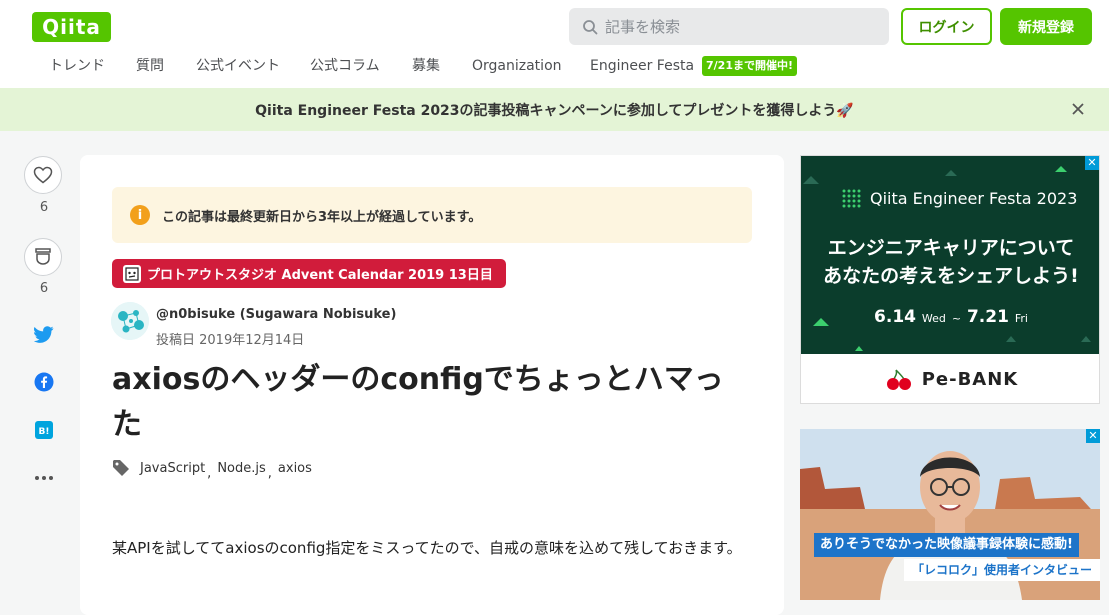 The image size is (1109, 615). I want to click on like-count: 6, so click(44, 207).